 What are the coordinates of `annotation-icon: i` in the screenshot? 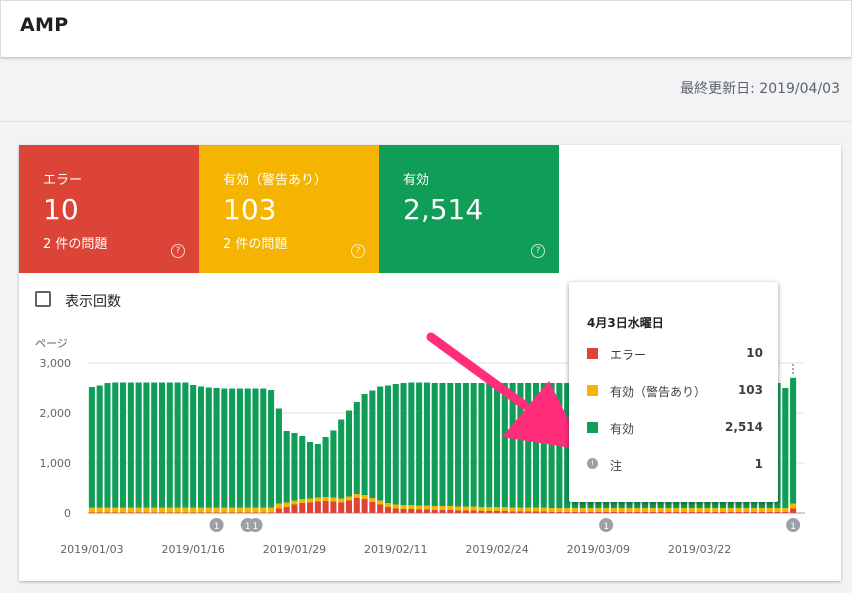 It's located at (592, 463).